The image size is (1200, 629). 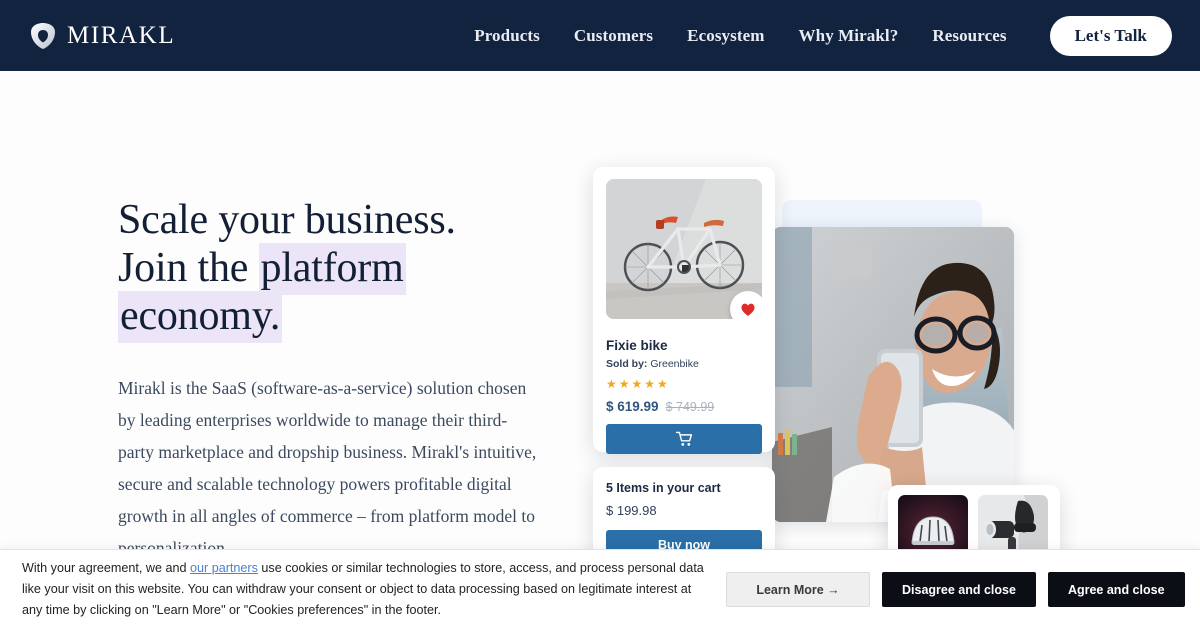 What do you see at coordinates (690, 407) in the screenshot?
I see `price-original: $ 749.99` at bounding box center [690, 407].